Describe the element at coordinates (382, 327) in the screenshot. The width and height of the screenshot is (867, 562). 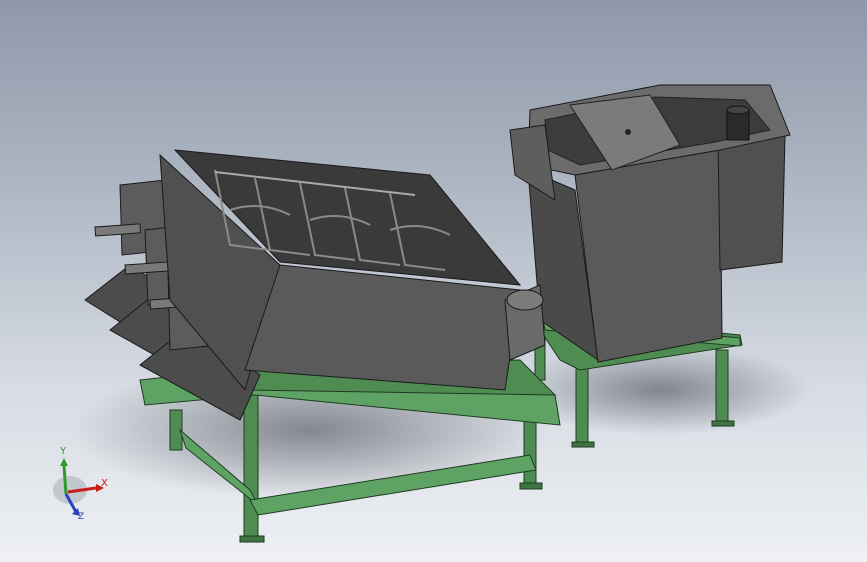
I see `housing-side` at that location.